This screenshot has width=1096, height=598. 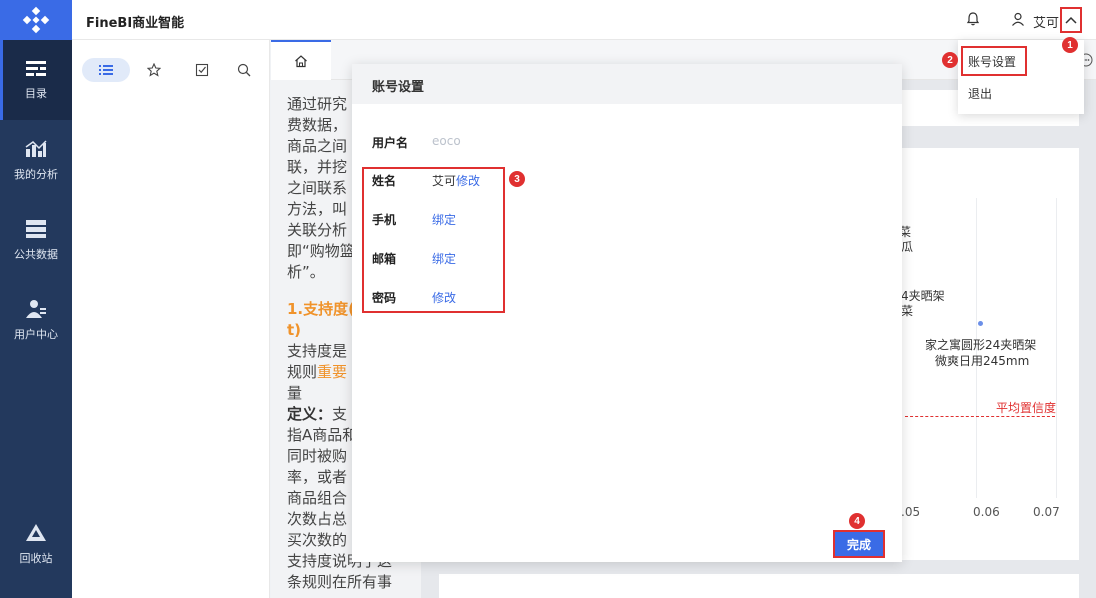 I want to click on nav-item-public-data: 公共数据, so click(x=36, y=240).